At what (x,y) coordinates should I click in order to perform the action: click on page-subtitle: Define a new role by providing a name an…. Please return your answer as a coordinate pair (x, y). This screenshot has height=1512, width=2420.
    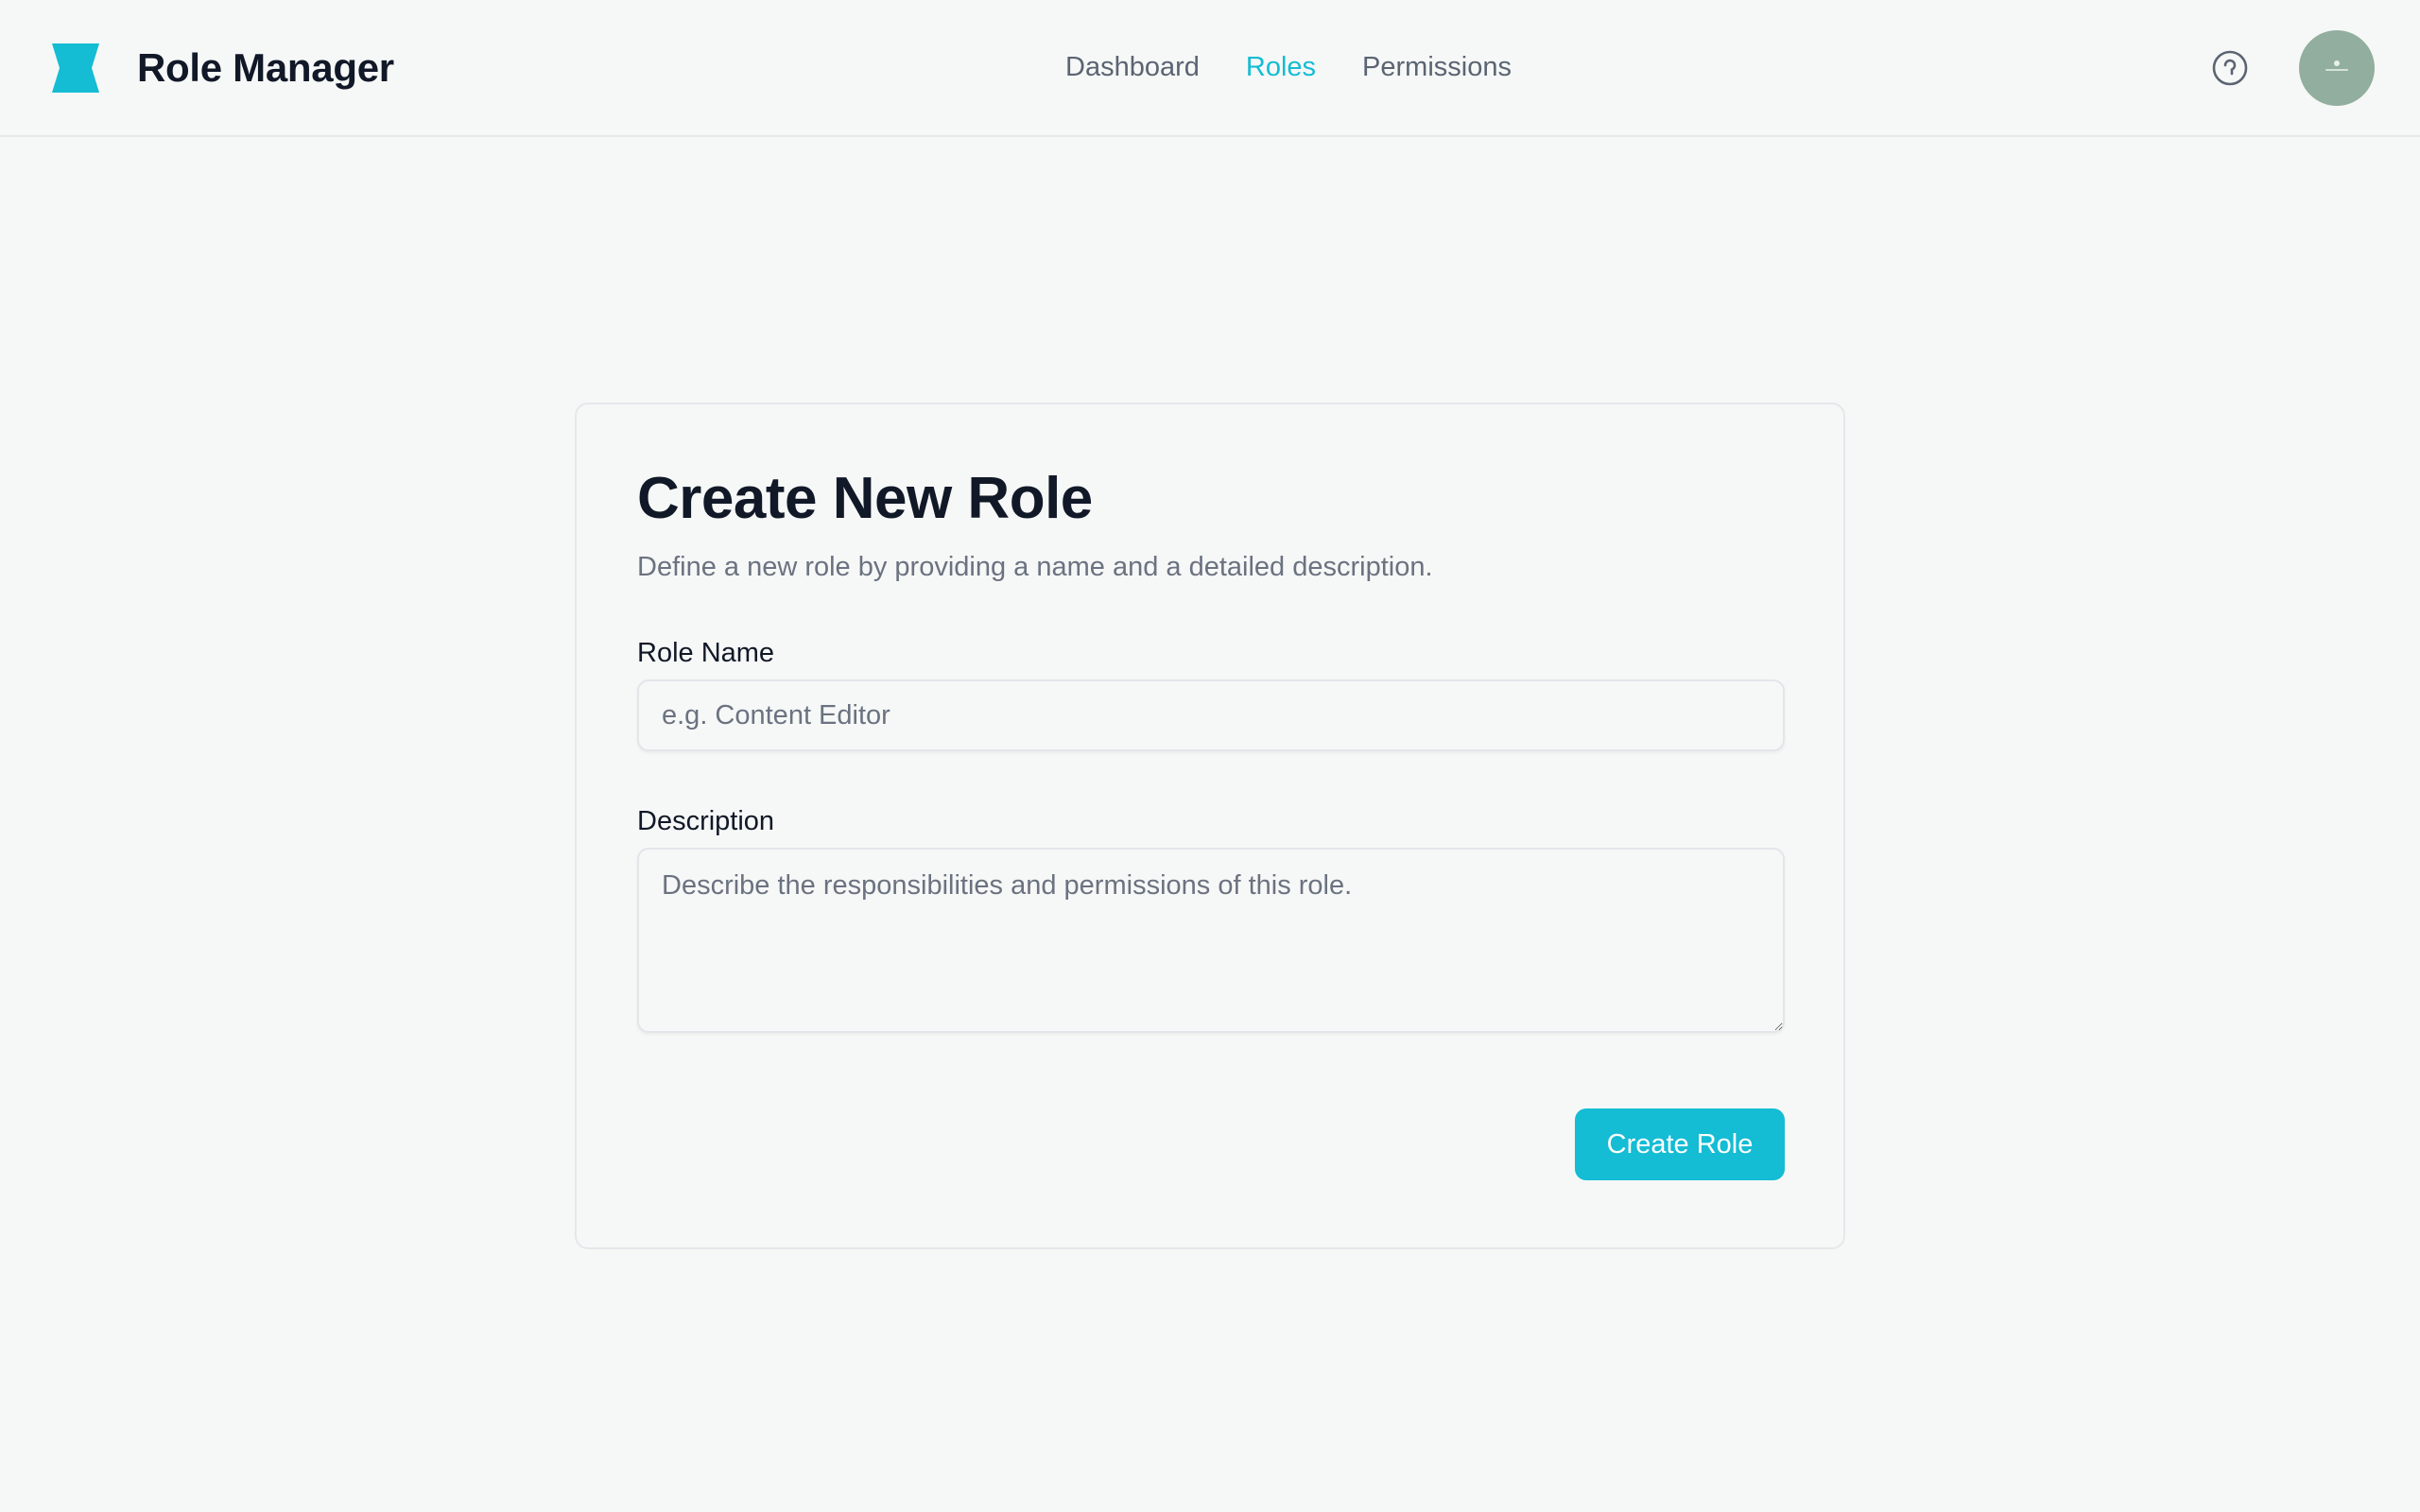
    Looking at the image, I should click on (1035, 567).